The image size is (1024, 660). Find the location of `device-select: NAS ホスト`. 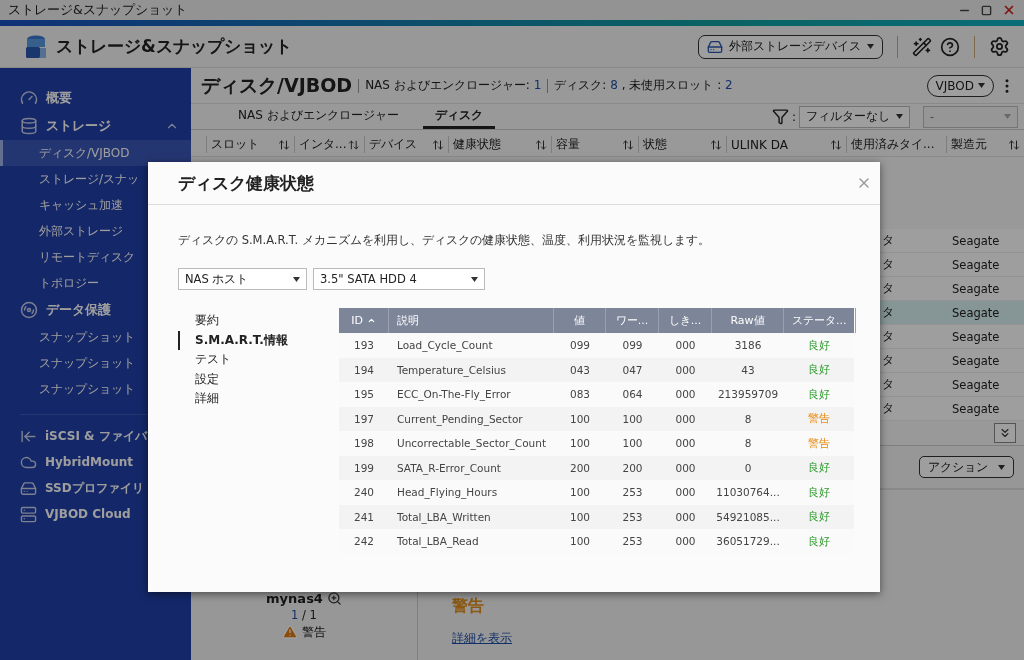

device-select: NAS ホスト is located at coordinates (242, 279).